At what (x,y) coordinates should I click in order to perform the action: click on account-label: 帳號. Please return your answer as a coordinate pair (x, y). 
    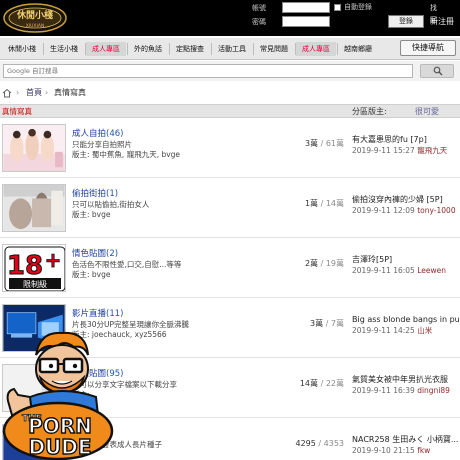
    Looking at the image, I should click on (259, 8).